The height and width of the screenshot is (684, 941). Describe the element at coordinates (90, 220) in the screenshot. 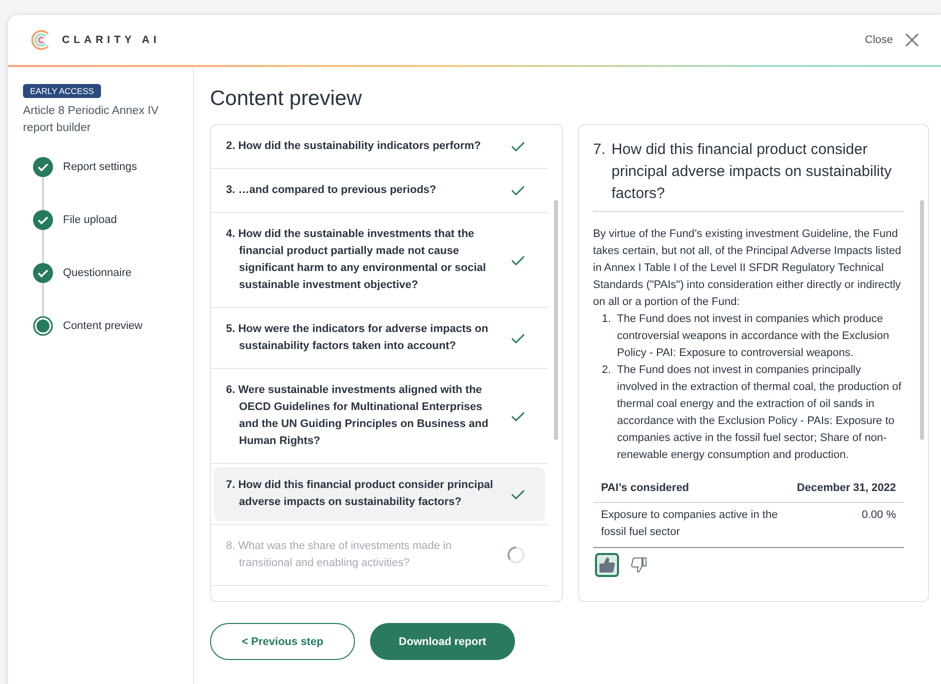

I see `step-label: File upload` at that location.